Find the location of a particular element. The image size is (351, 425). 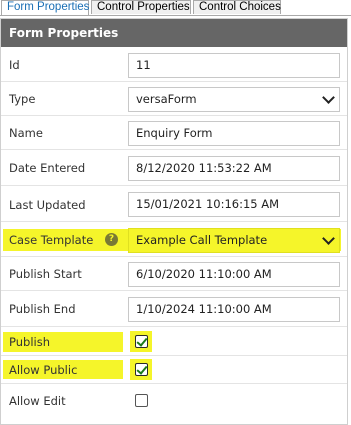

row-date-entered: Date Entered 8/12/2020 11:53:22 AM is located at coordinates (174, 168).